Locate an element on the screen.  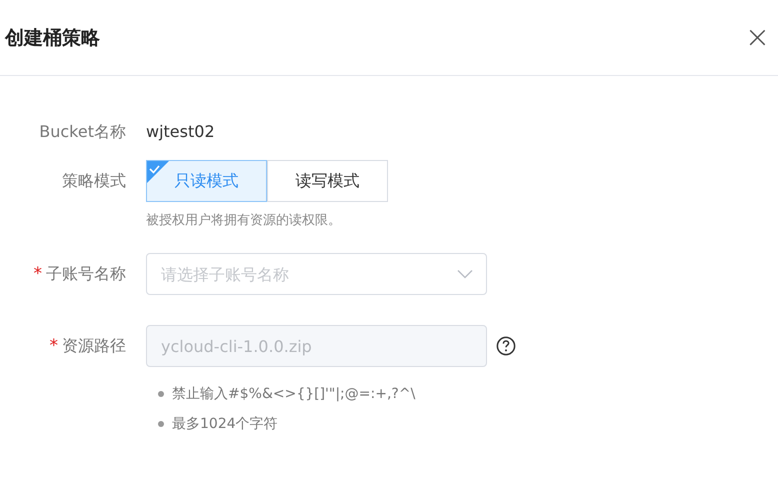
field-label: 子账号名称 is located at coordinates (86, 274).